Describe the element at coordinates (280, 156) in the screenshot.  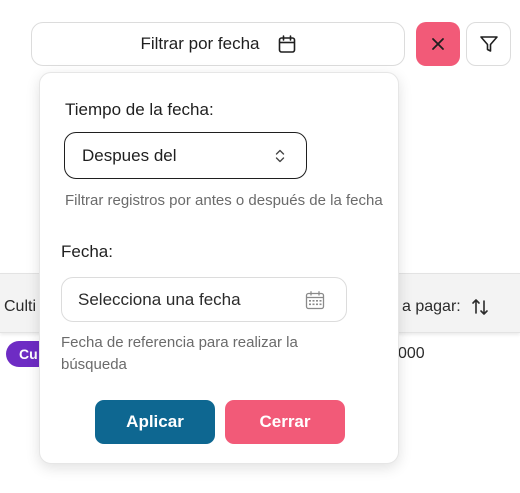
I see `chevron-up-down-icon` at that location.